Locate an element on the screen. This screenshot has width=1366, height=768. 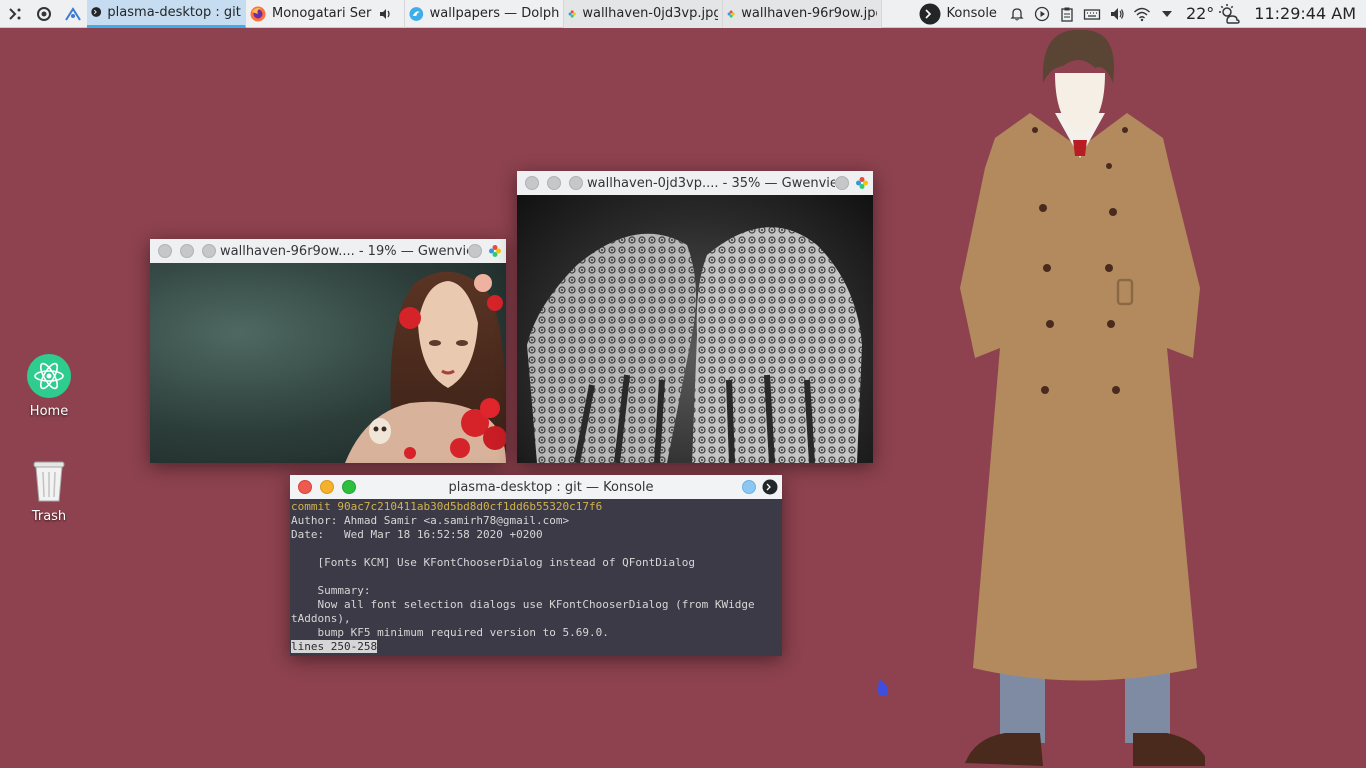
desktop-icon-label: Home is located at coordinates (49, 411).